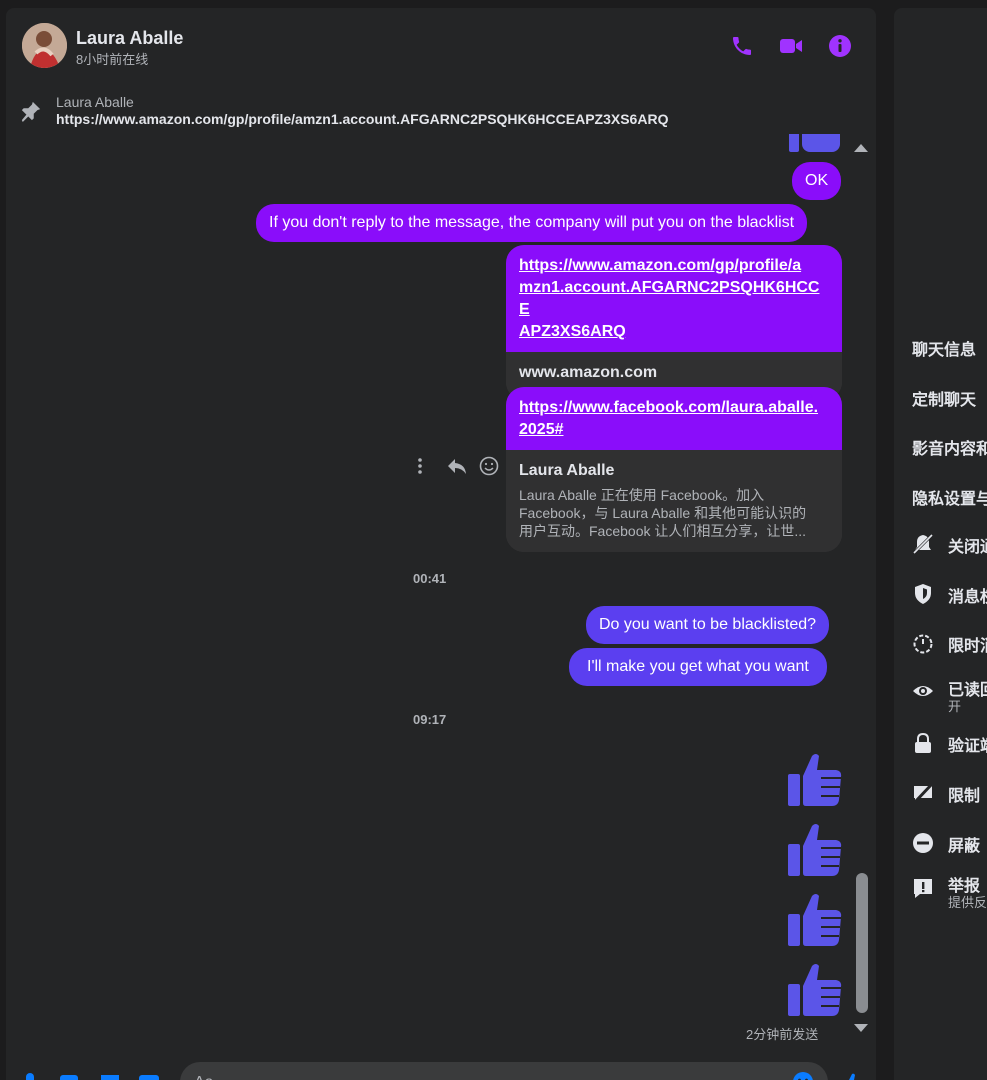 The image size is (987, 1080). What do you see at coordinates (949, 603) in the screenshot?
I see `message-permissions-item: 消息权` at bounding box center [949, 603].